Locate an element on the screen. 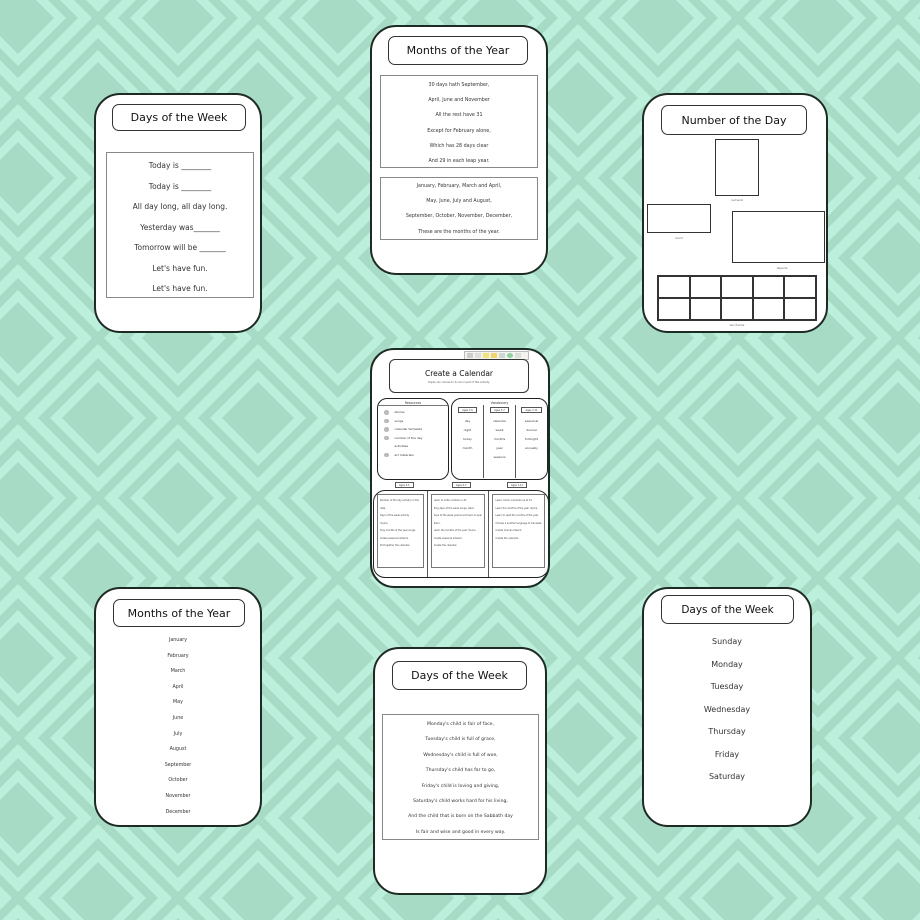 The image size is (920, 920). activity-line: Sing months of the year songs. is located at coordinates (398, 530).